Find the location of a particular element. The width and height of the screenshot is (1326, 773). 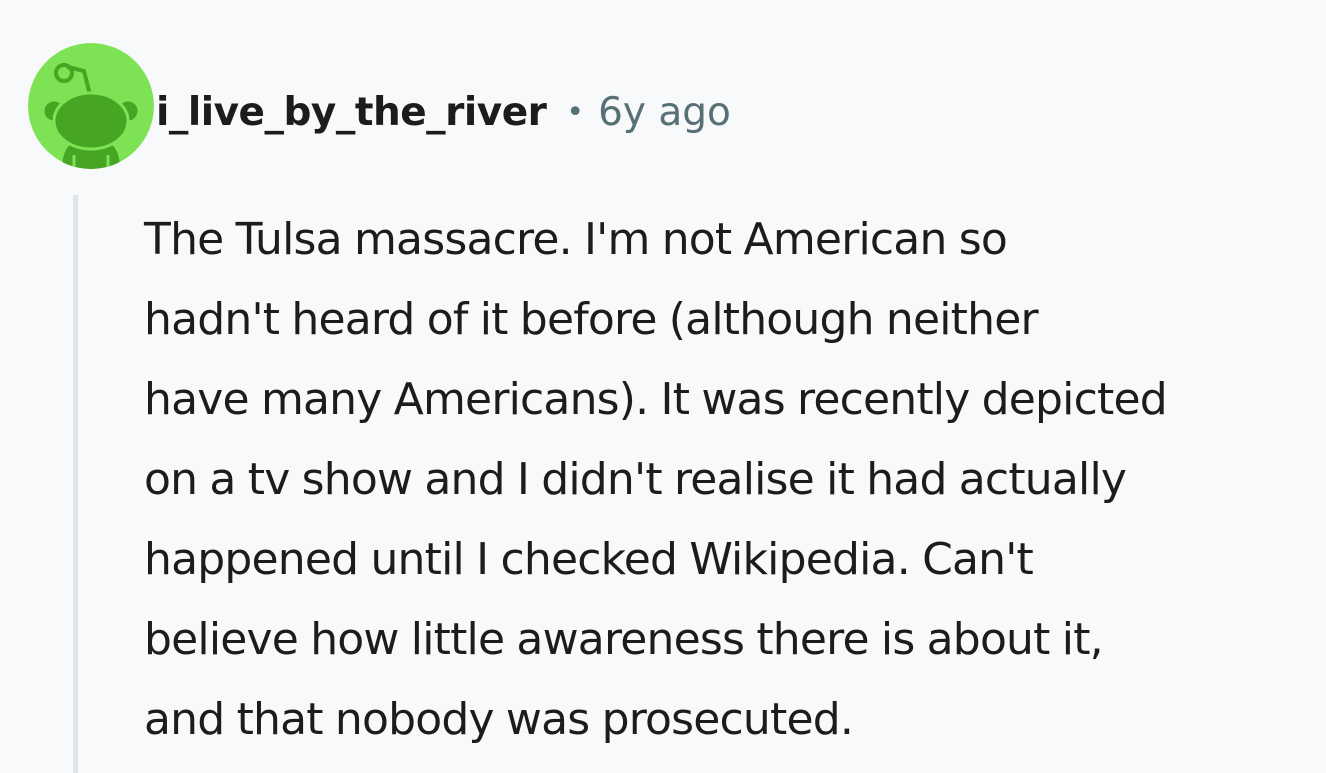

comment-header: i_live_by_the_river • 6y ago is located at coordinates (443, 112).